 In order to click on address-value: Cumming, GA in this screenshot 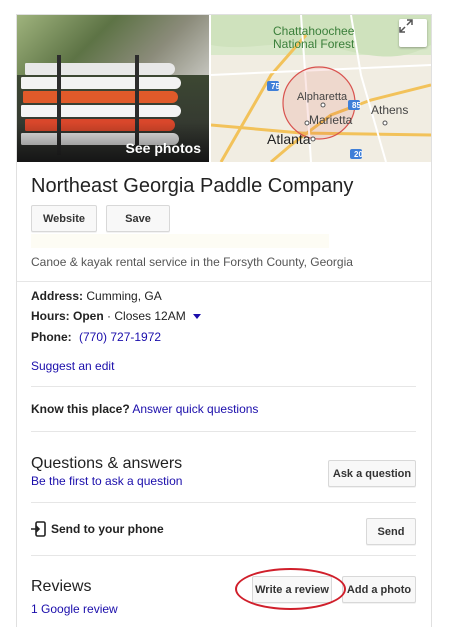, I will do `click(124, 296)`.